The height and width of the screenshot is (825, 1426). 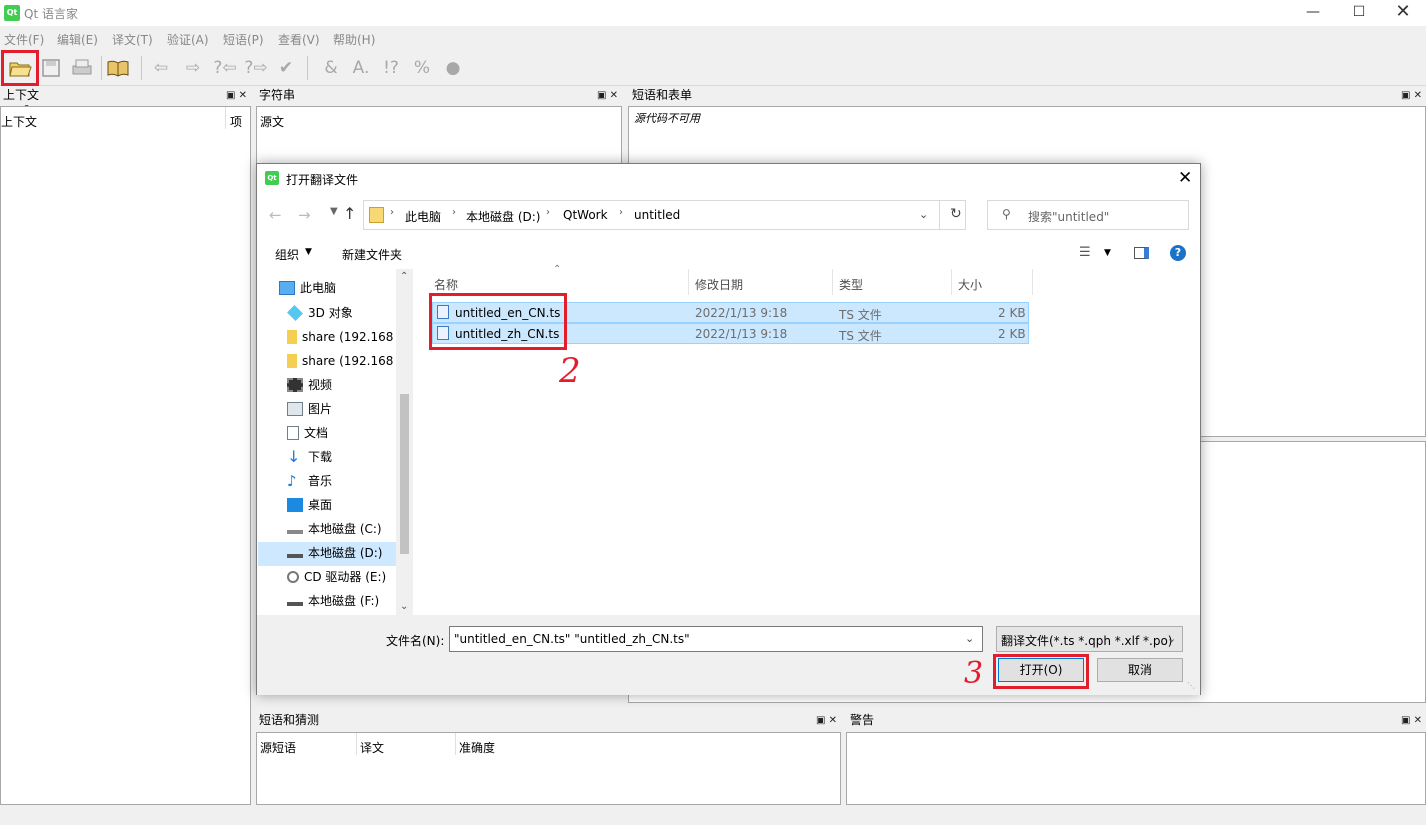 What do you see at coordinates (21, 95) in the screenshot?
I see `context-dock-title-text: 上下文` at bounding box center [21, 95].